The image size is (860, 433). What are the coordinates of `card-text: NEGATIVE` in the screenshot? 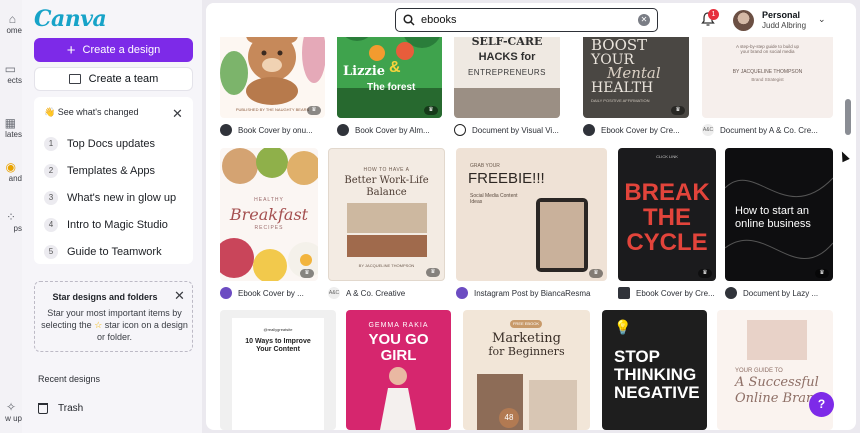 It's located at (657, 392).